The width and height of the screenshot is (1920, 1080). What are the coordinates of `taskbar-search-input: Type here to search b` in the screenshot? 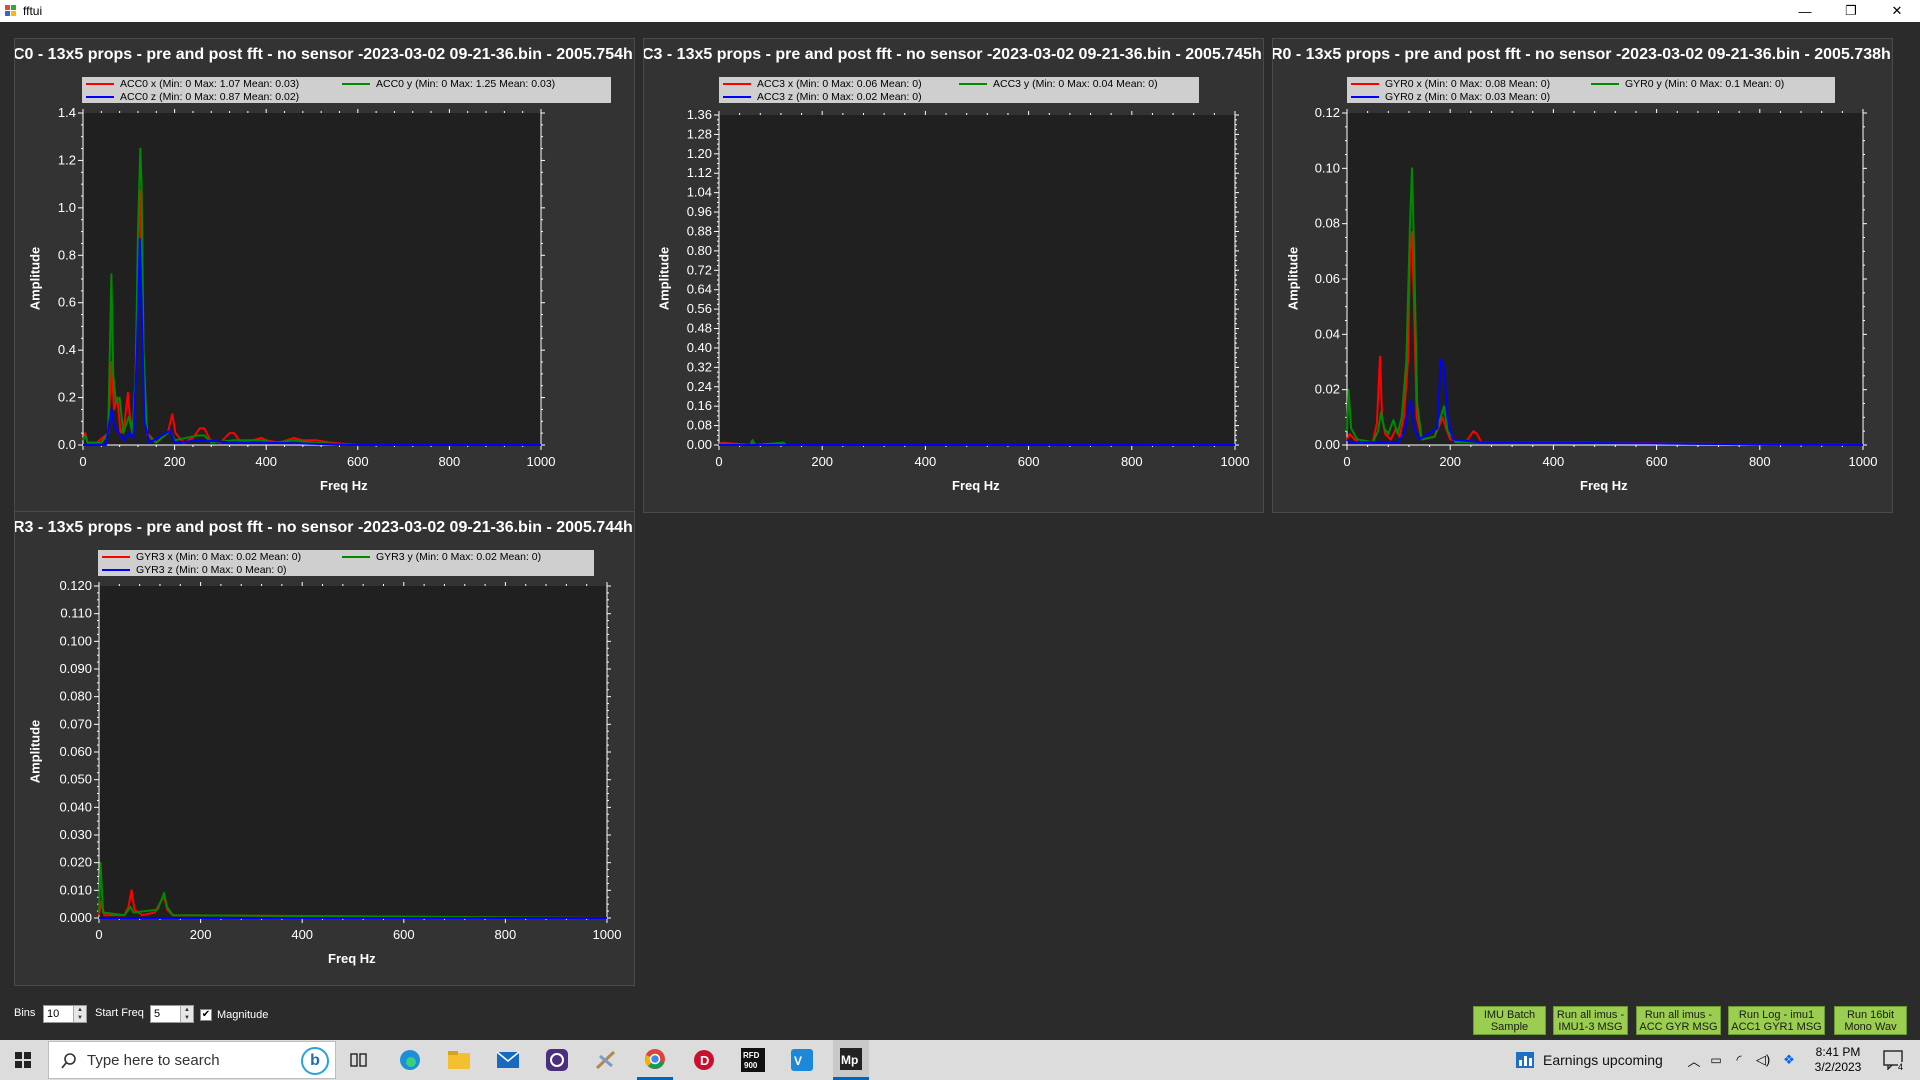 It's located at (192, 1060).